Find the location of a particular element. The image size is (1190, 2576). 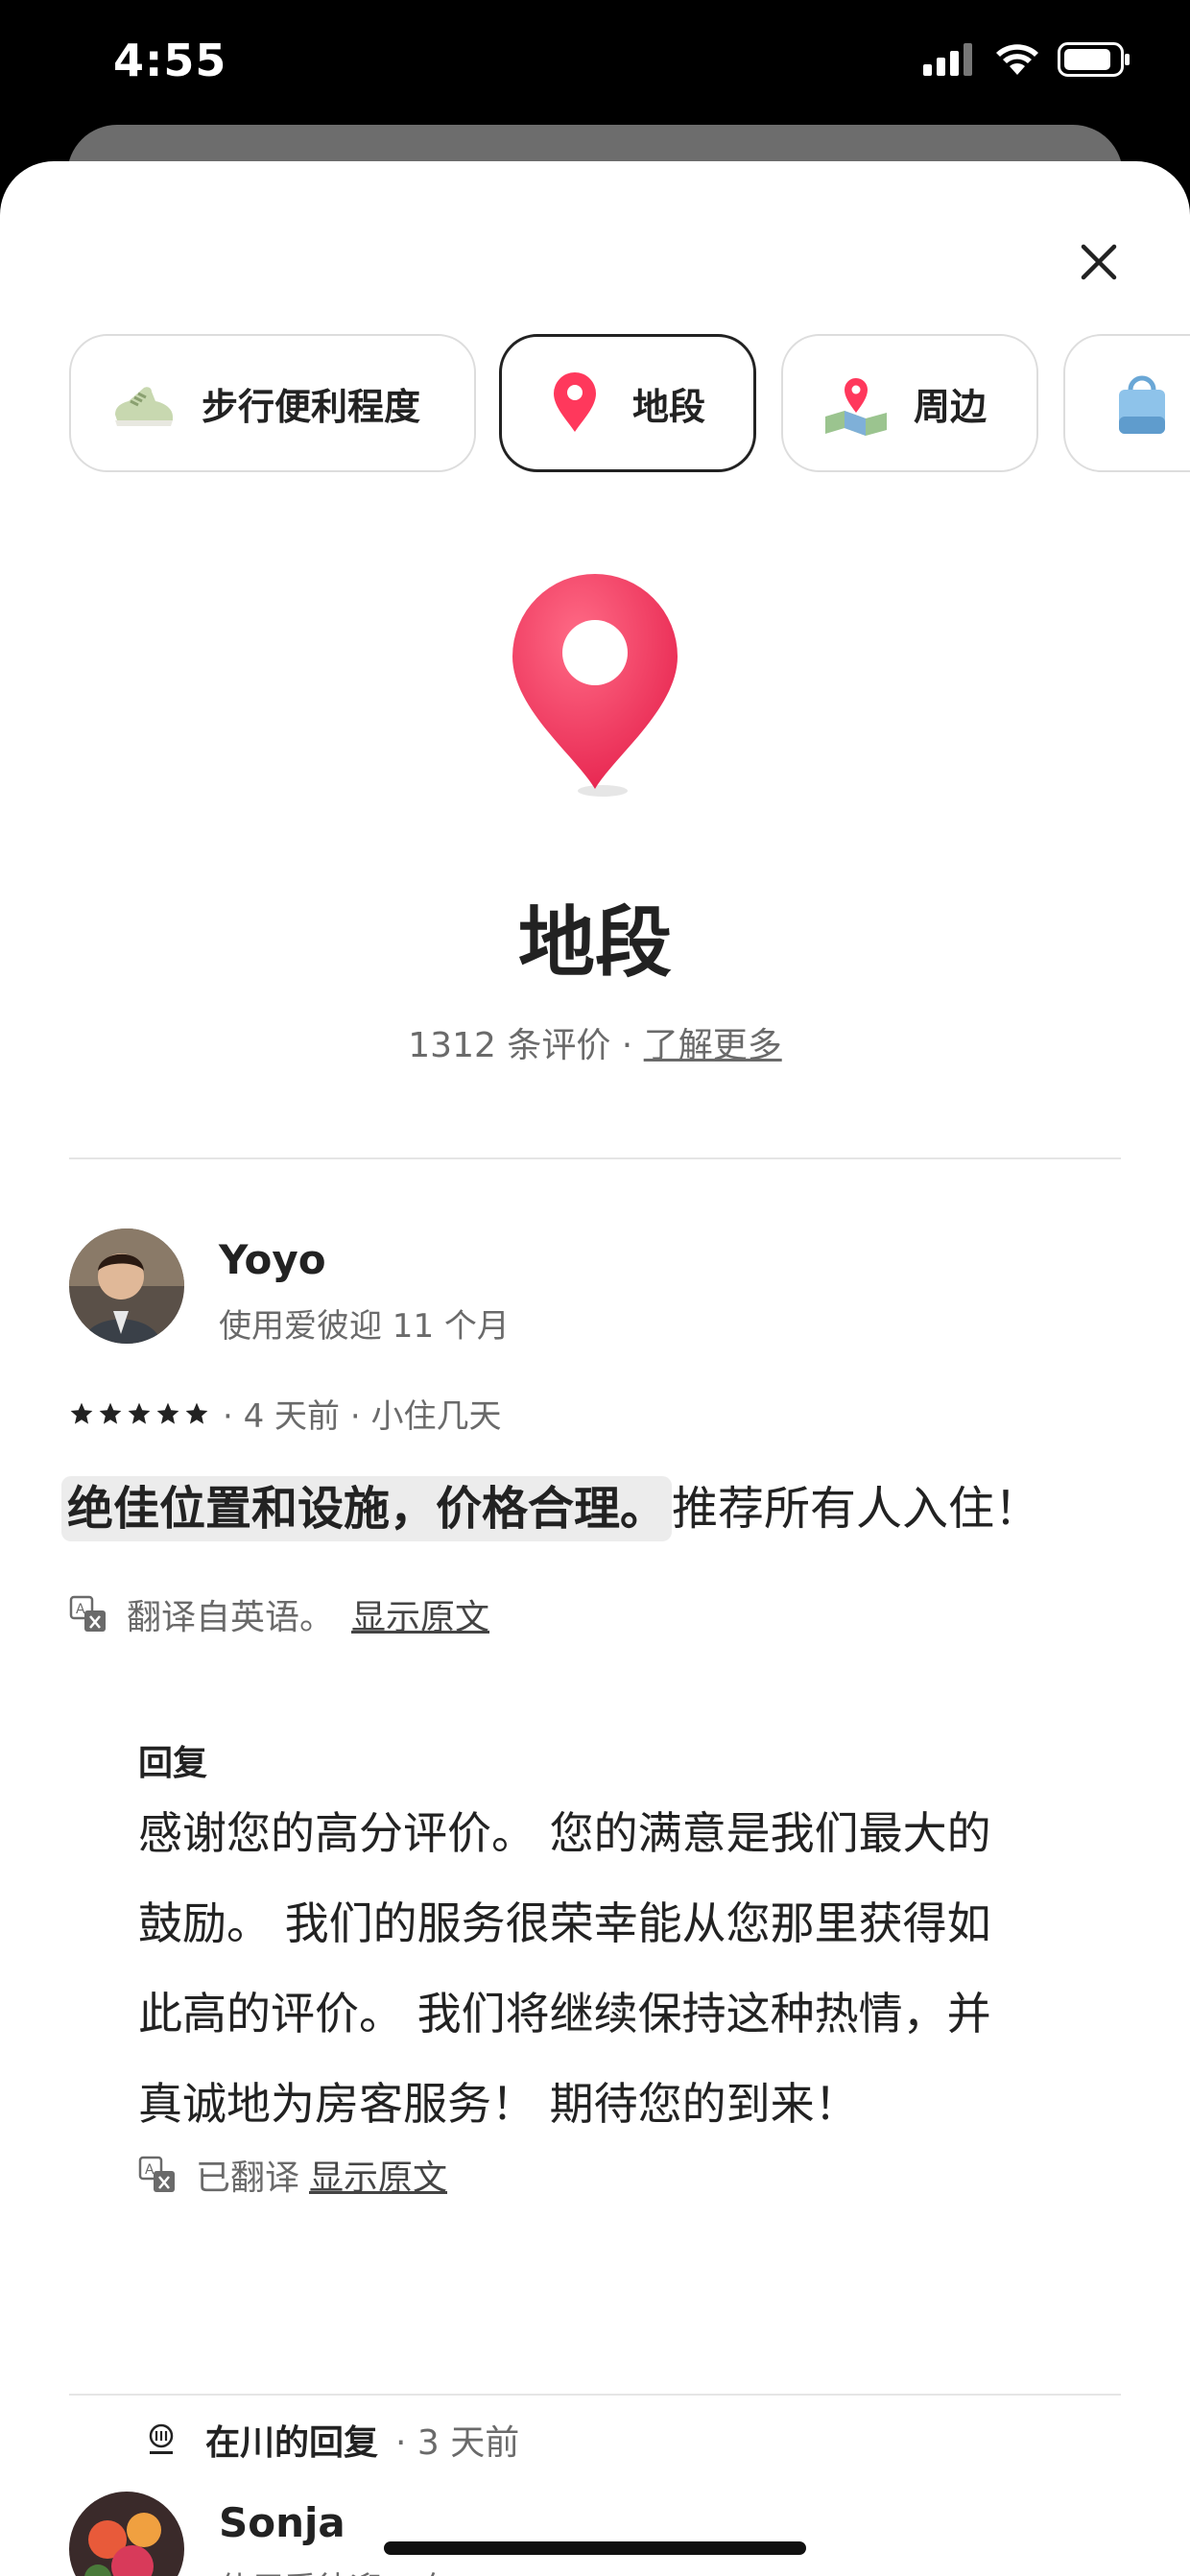

chip-label: 步行便利程度 is located at coordinates (312, 406).